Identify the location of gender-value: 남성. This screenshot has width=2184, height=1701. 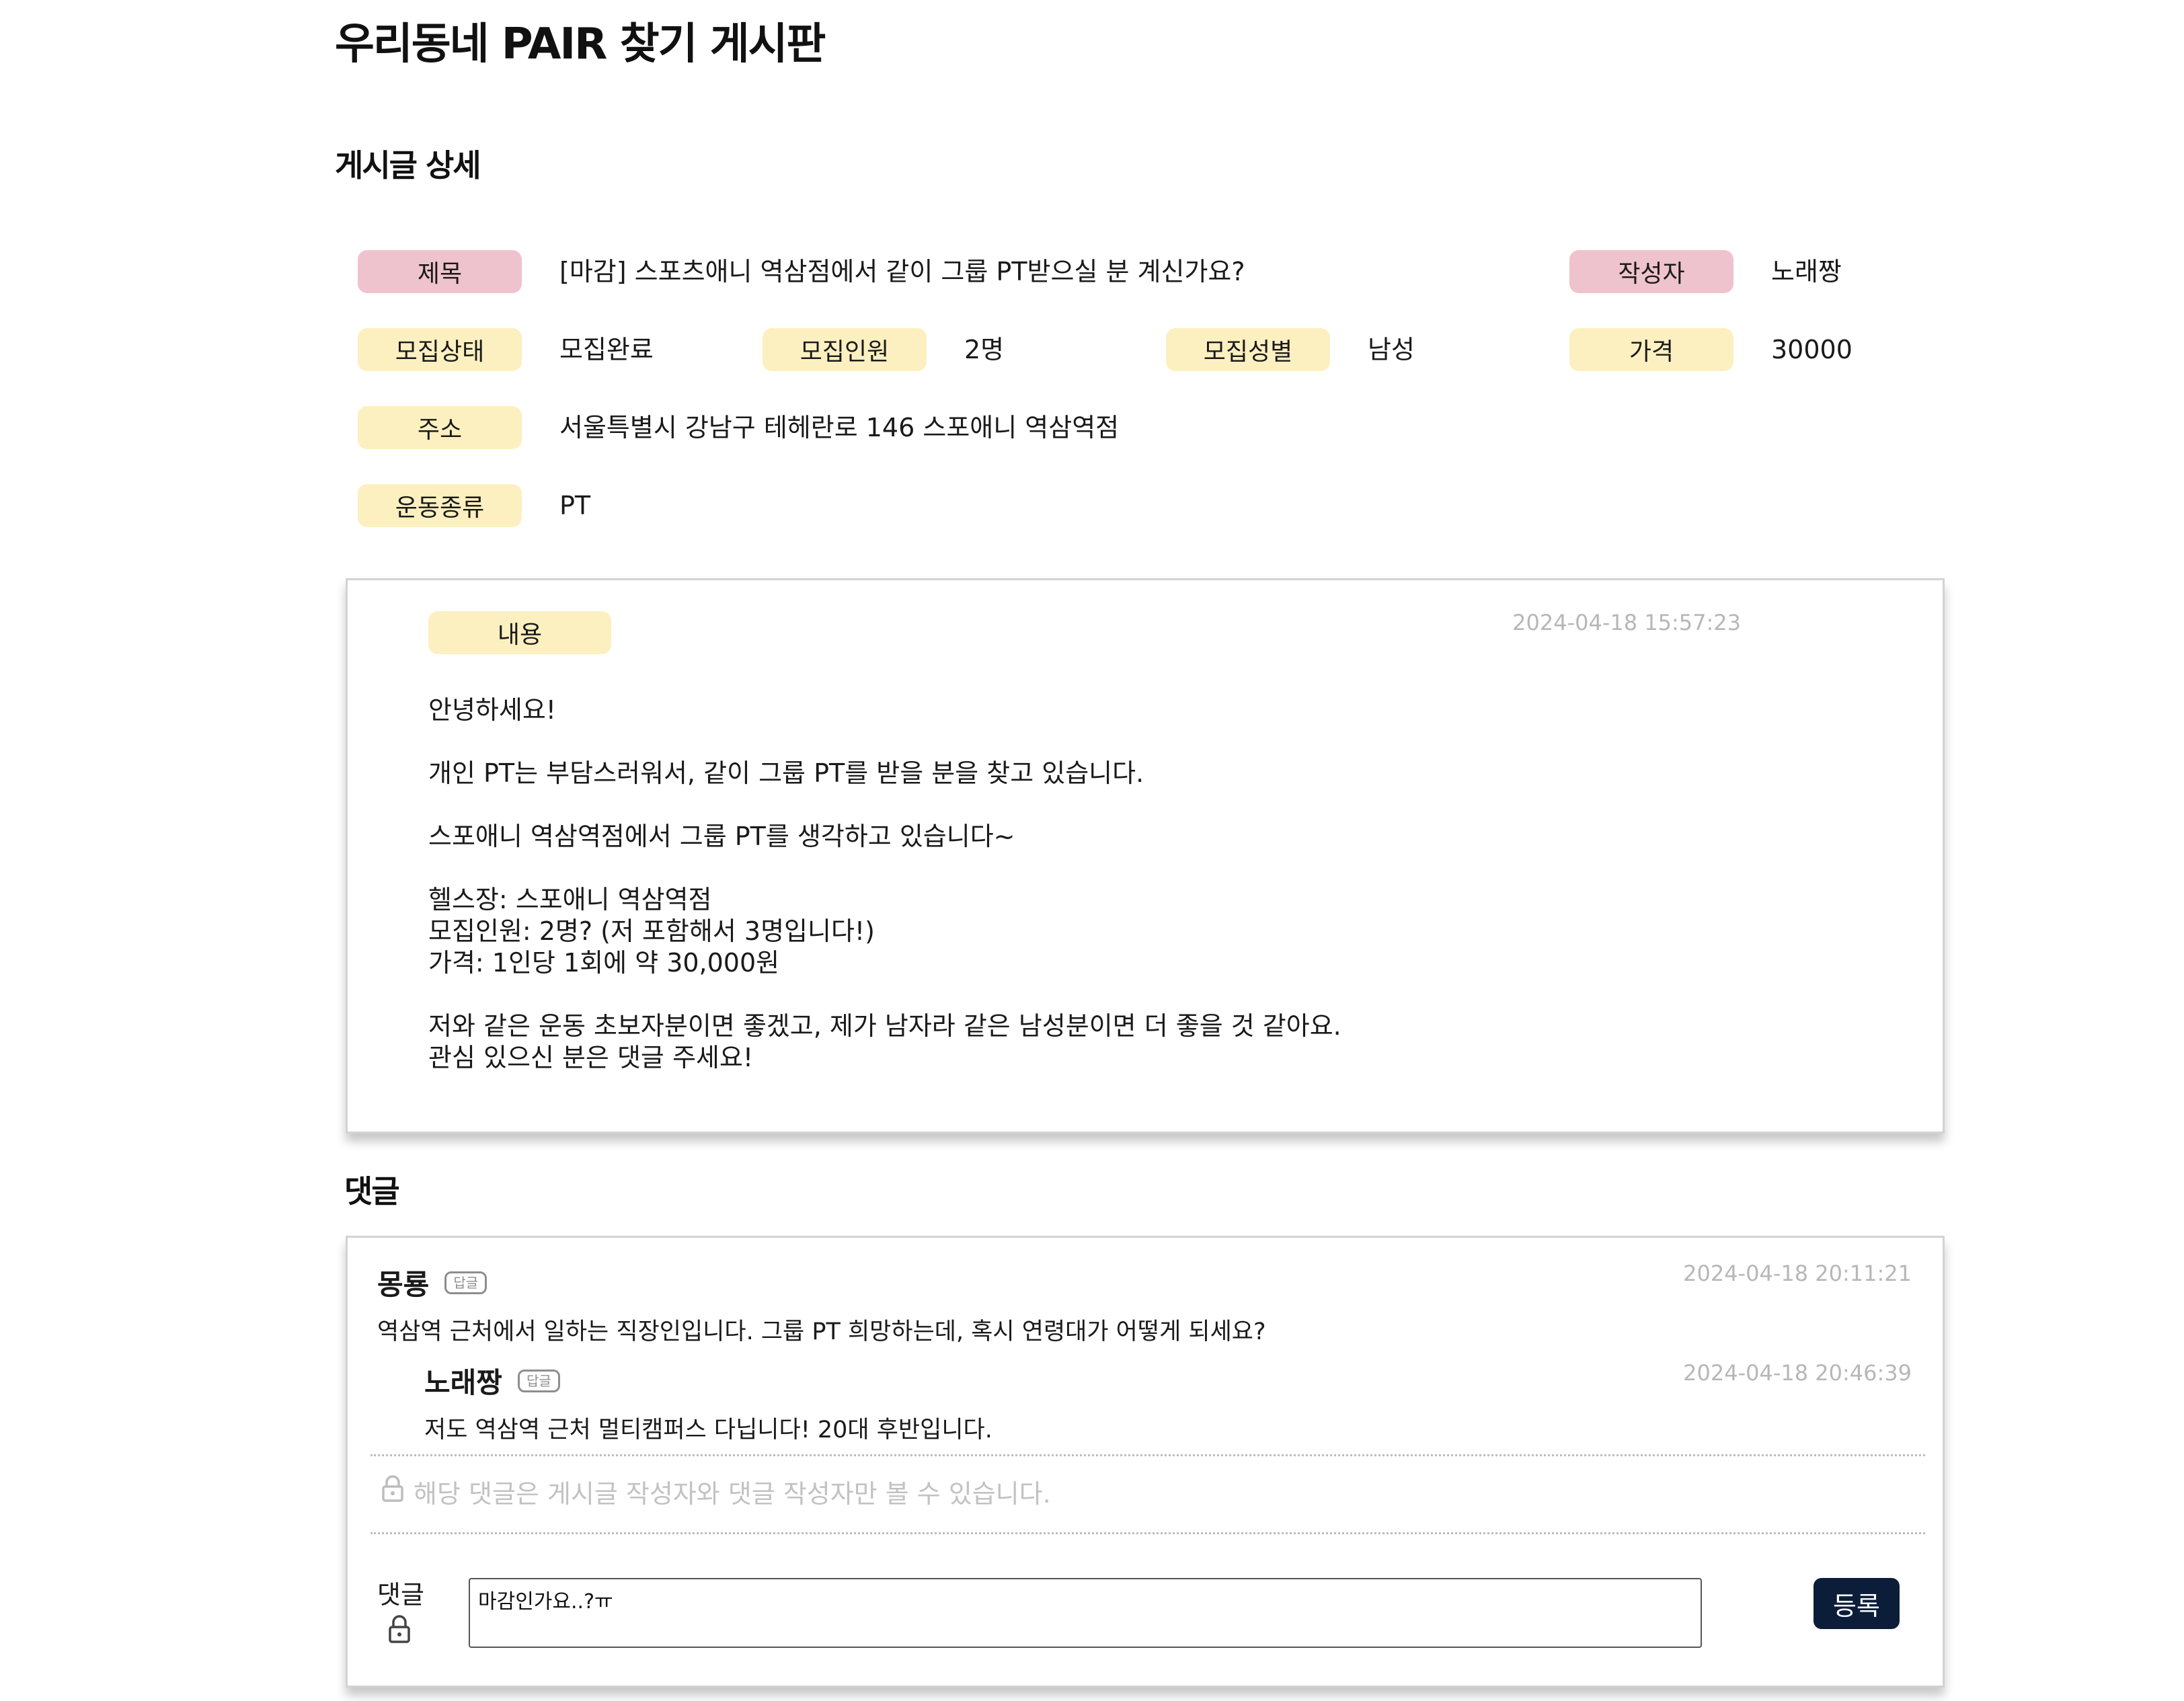
(1391, 349).